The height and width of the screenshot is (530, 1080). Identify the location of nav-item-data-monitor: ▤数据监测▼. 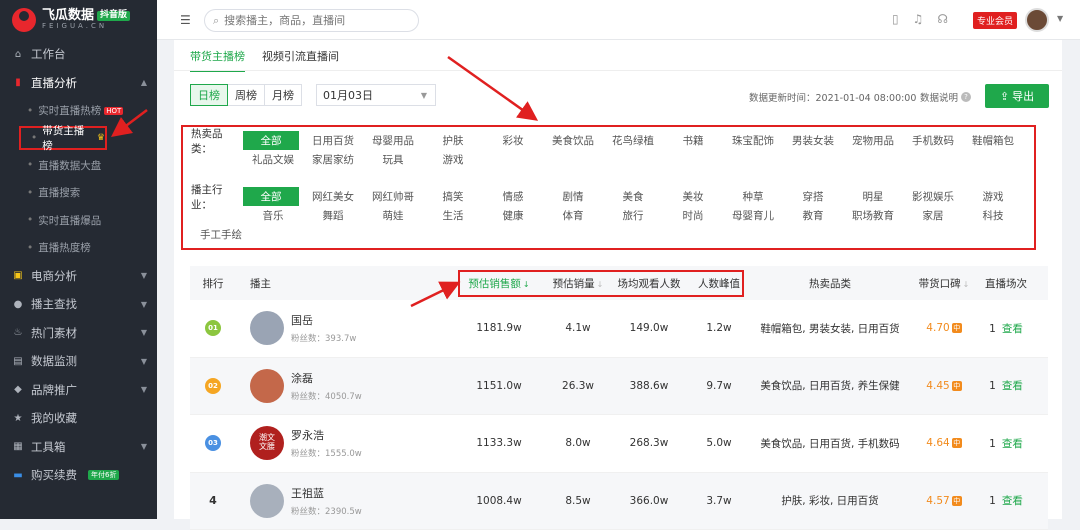
(78, 361).